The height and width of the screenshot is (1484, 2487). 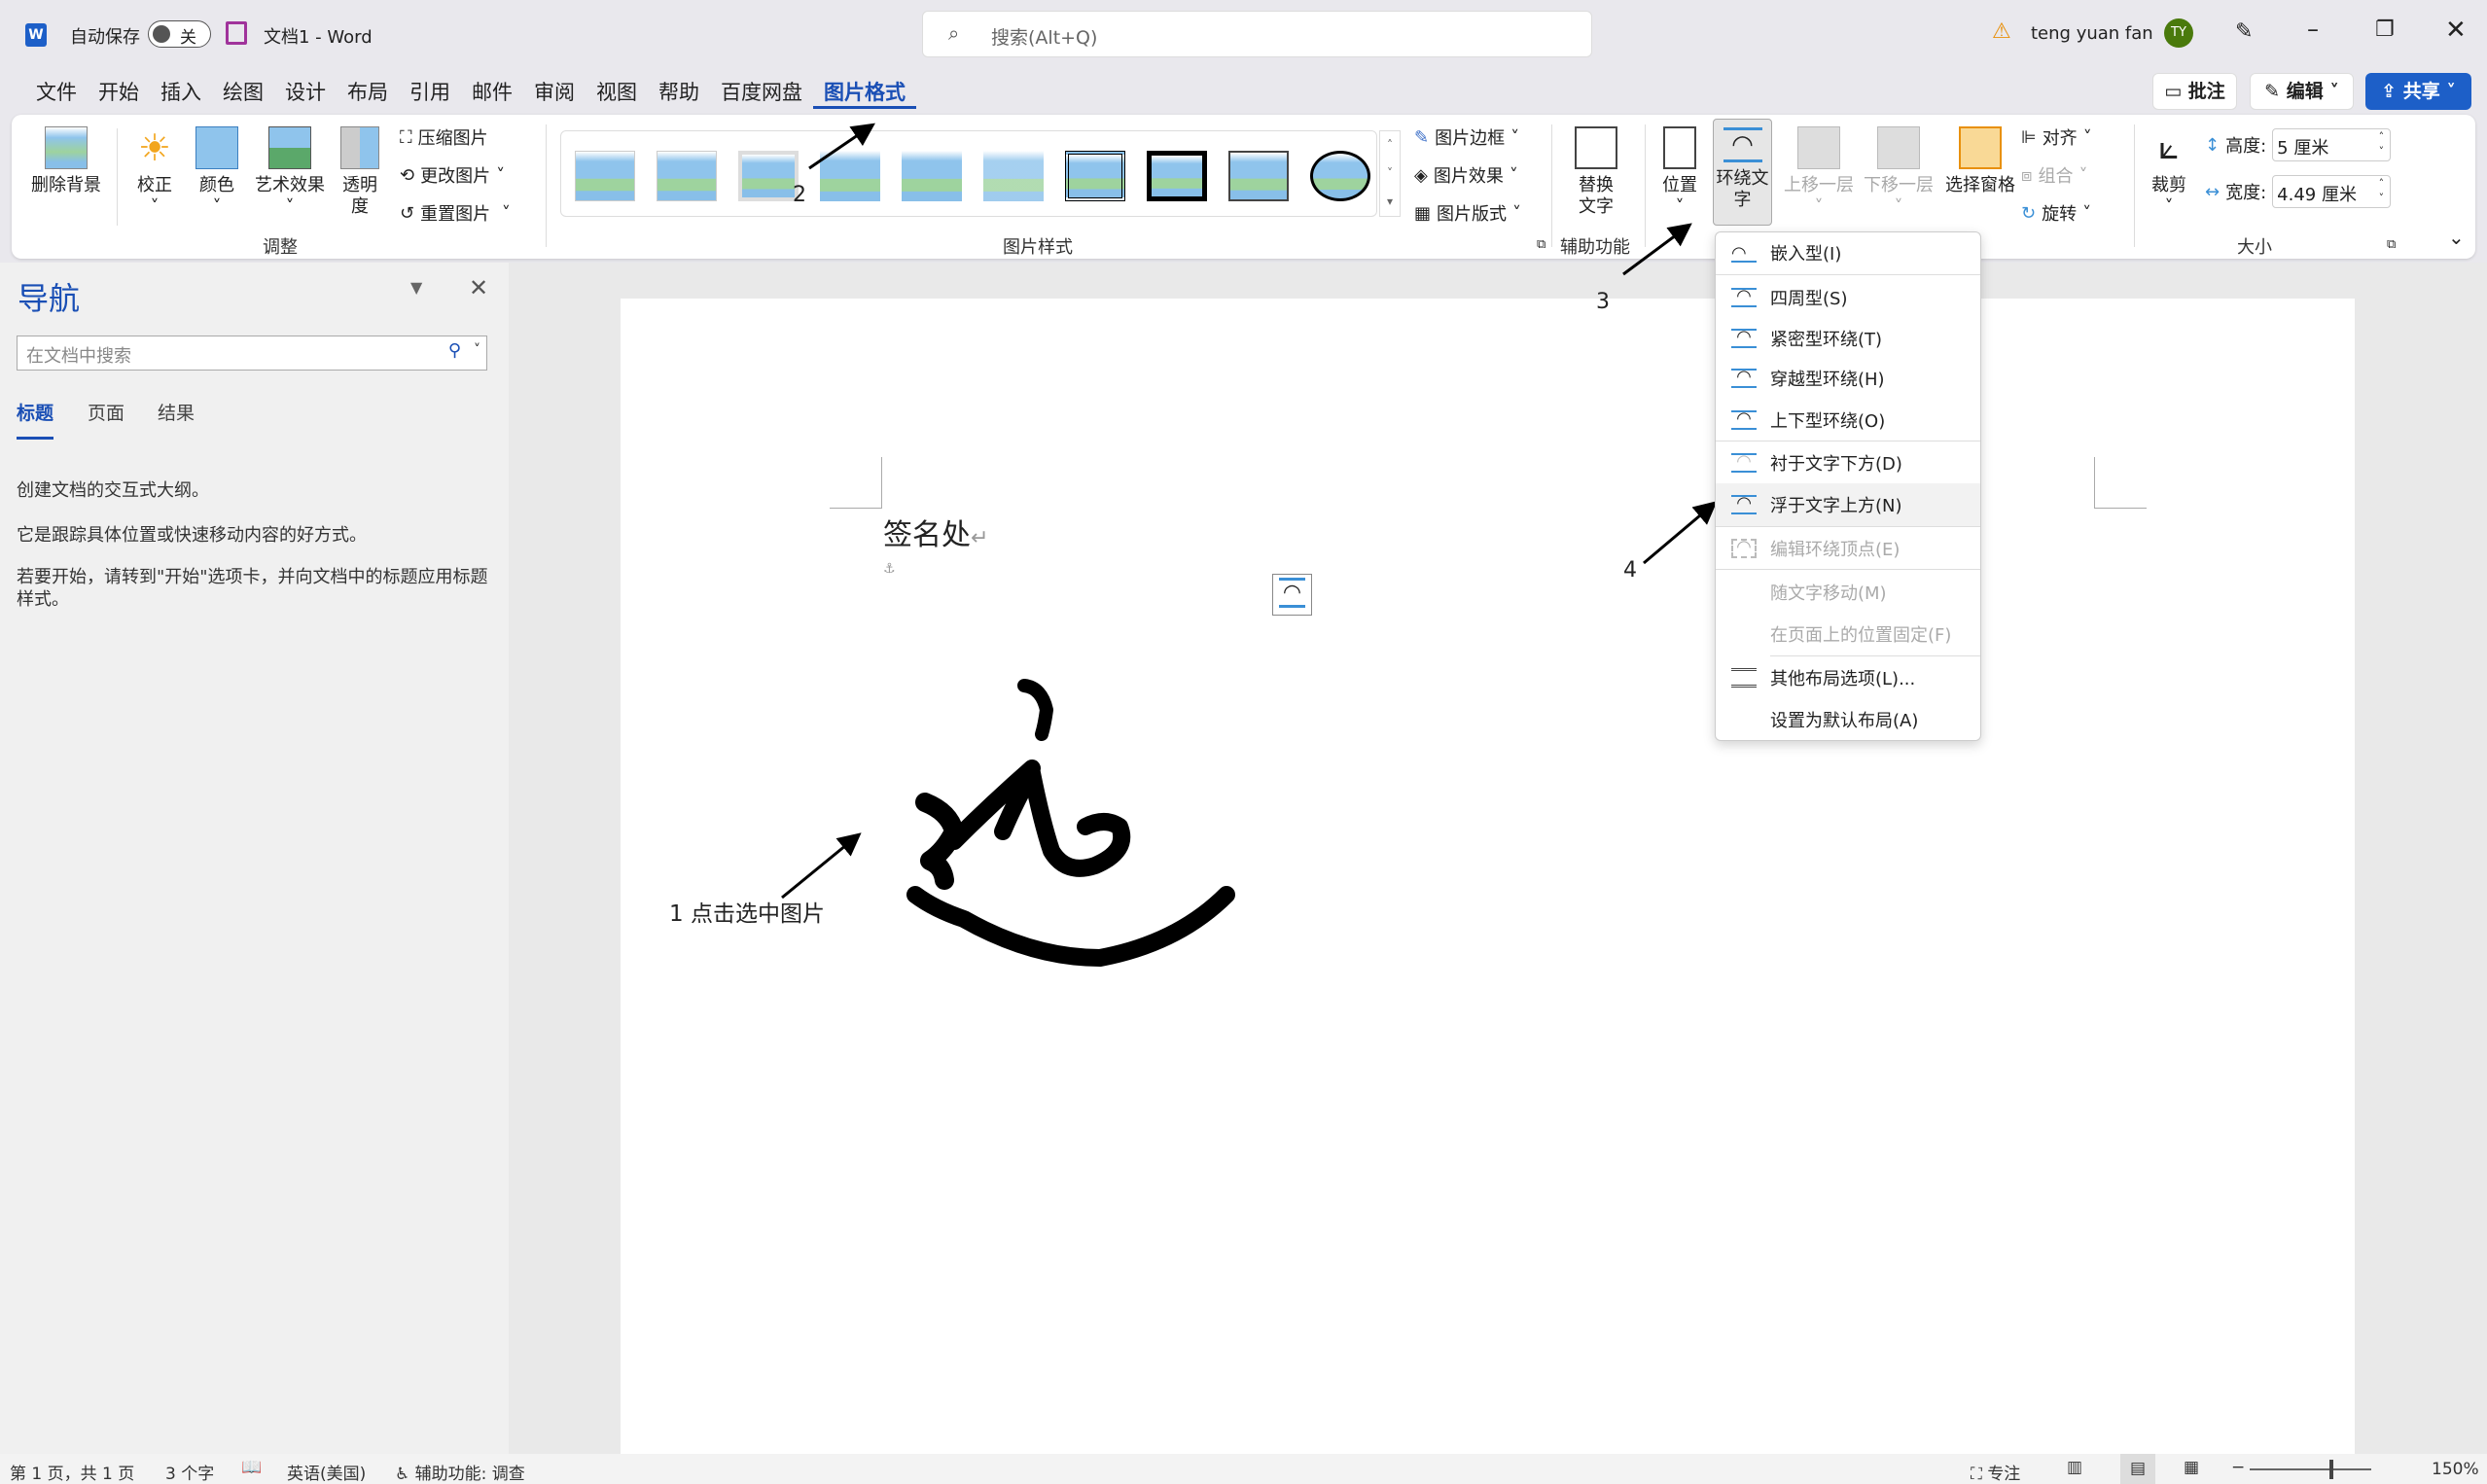 I want to click on nav-search-input: 在文档中搜索 ⚲ ˅, so click(x=252, y=354).